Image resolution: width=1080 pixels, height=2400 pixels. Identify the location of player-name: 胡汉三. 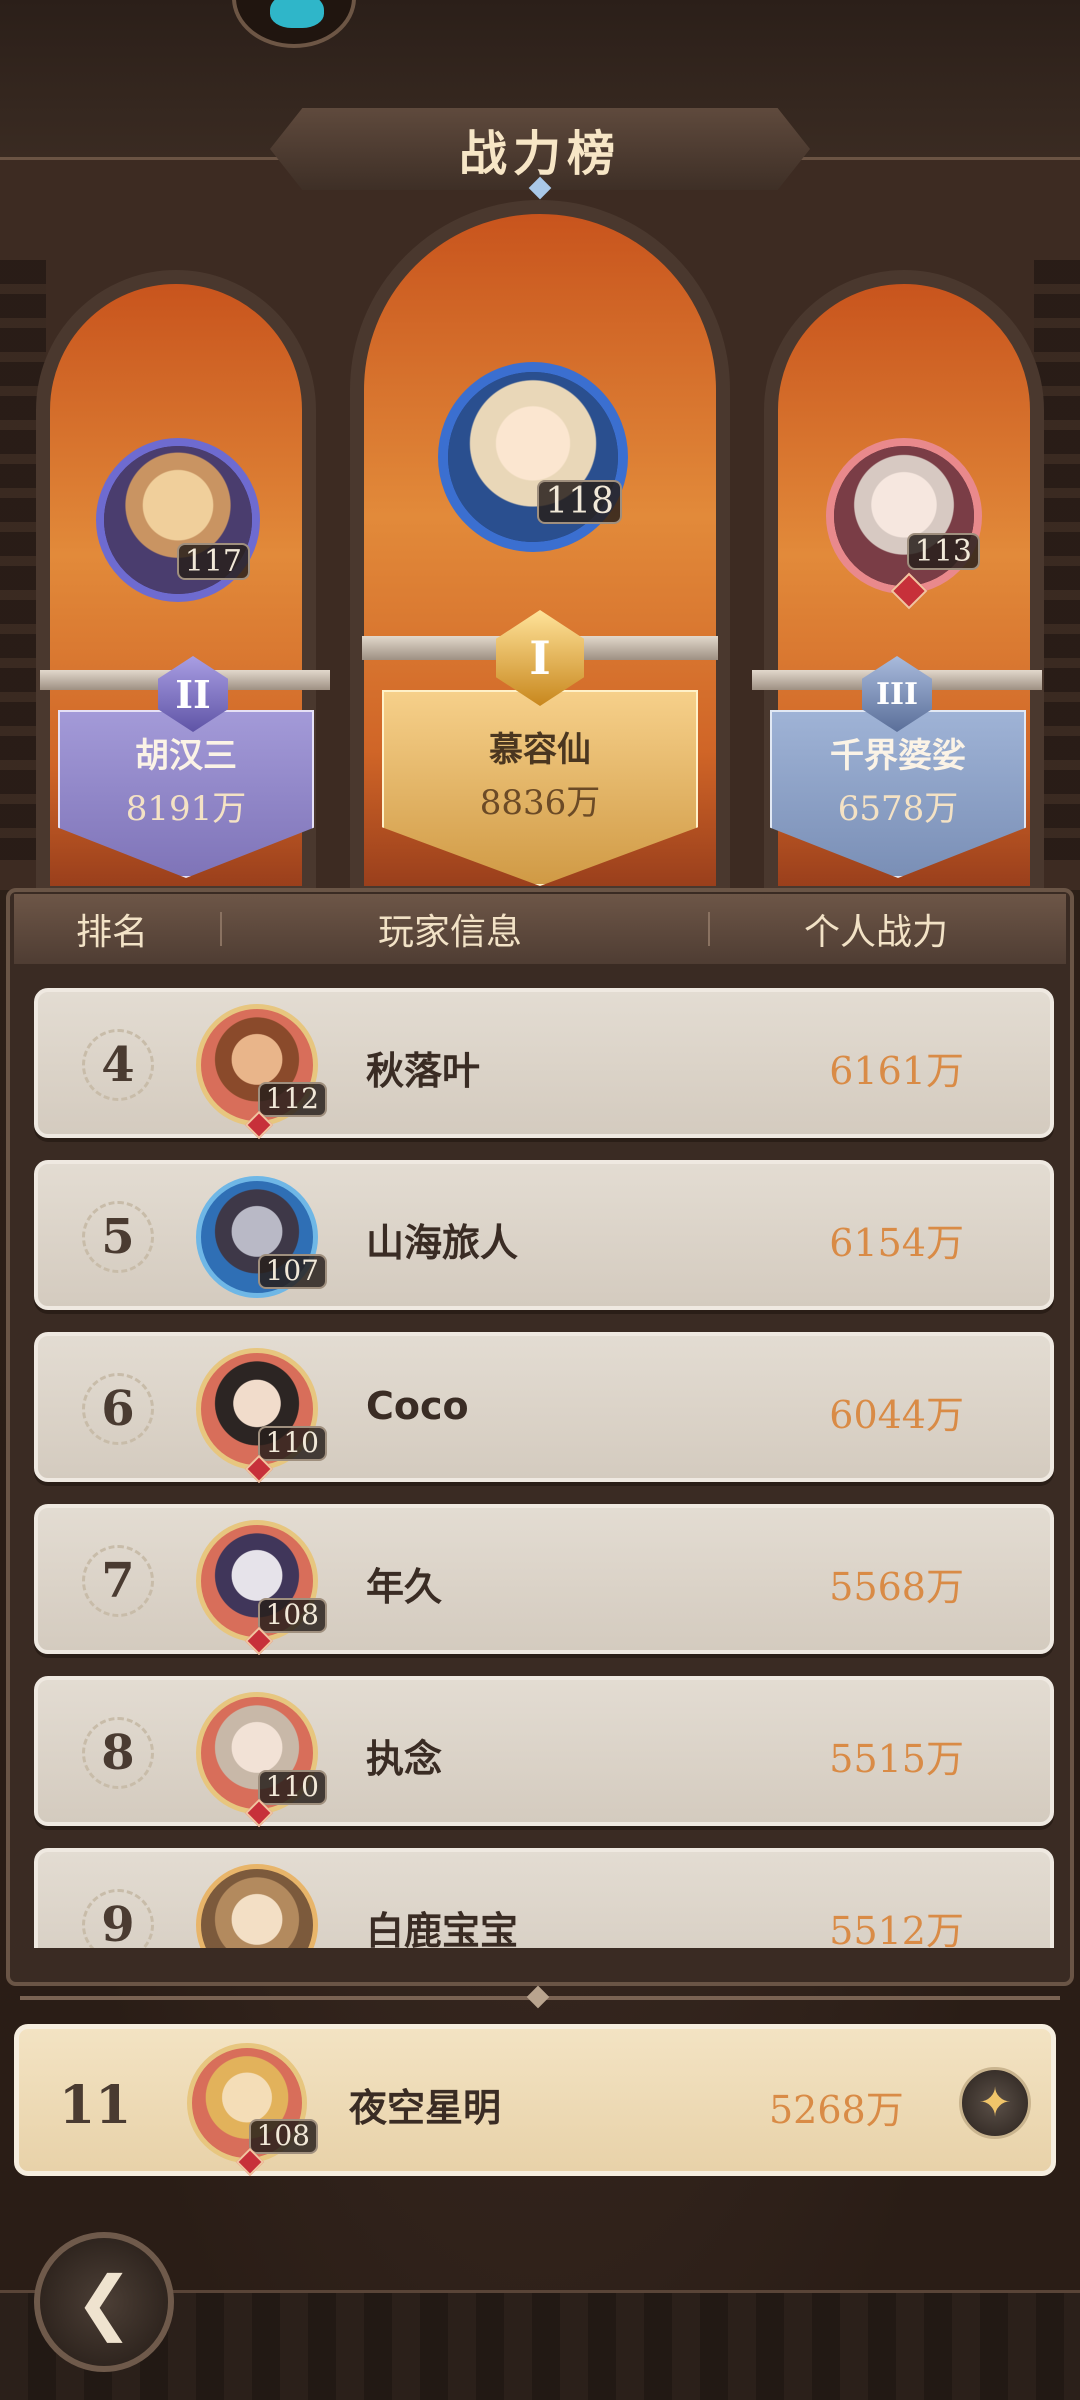
(186, 756).